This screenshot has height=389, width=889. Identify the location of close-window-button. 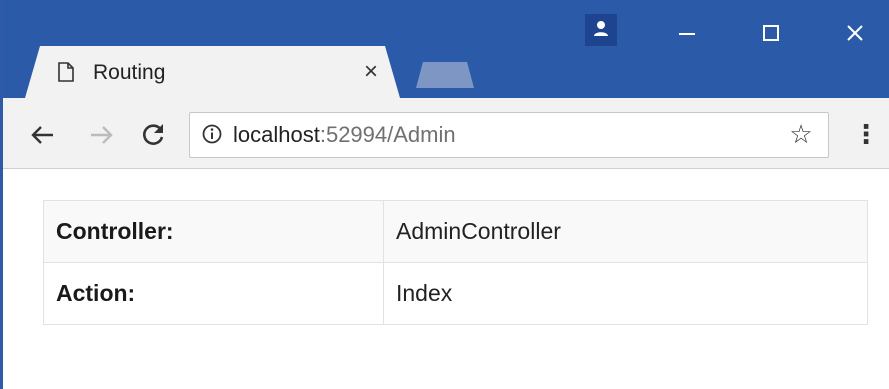
(855, 33).